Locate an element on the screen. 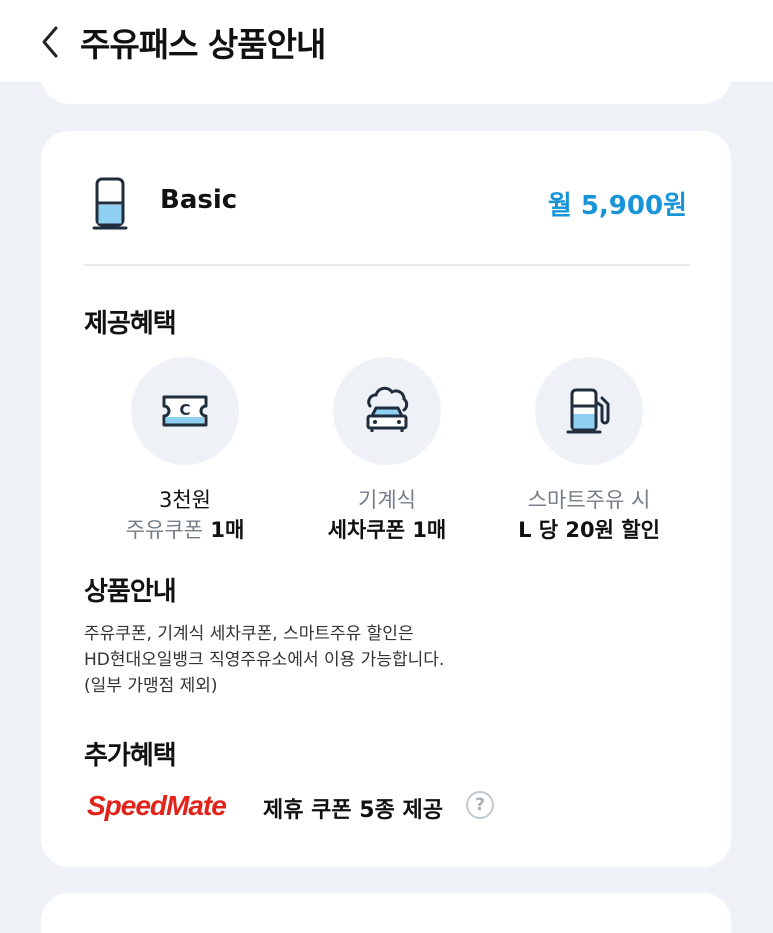 The width and height of the screenshot is (773, 933). benefit-line1: 3천원 is located at coordinates (184, 500).